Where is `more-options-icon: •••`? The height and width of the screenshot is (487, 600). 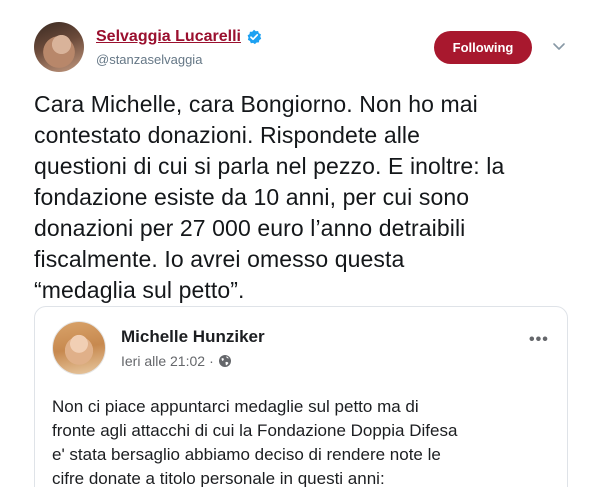 more-options-icon: ••• is located at coordinates (539, 340).